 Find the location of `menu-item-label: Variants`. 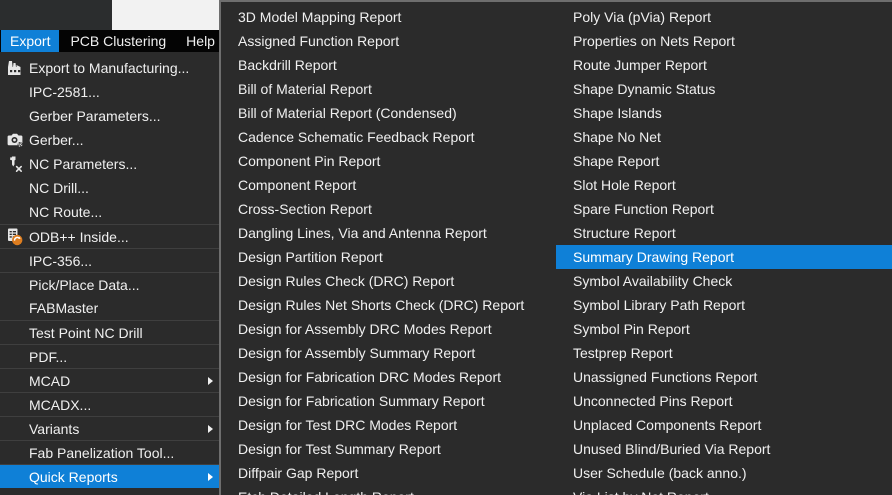

menu-item-label: Variants is located at coordinates (54, 428).